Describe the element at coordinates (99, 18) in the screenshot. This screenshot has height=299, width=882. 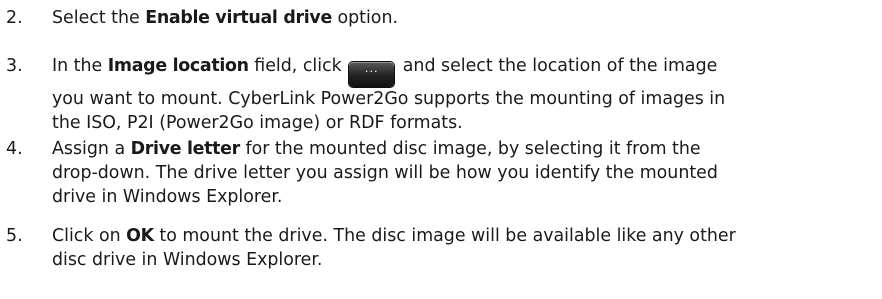
I see `step-text-segment: Select the` at that location.